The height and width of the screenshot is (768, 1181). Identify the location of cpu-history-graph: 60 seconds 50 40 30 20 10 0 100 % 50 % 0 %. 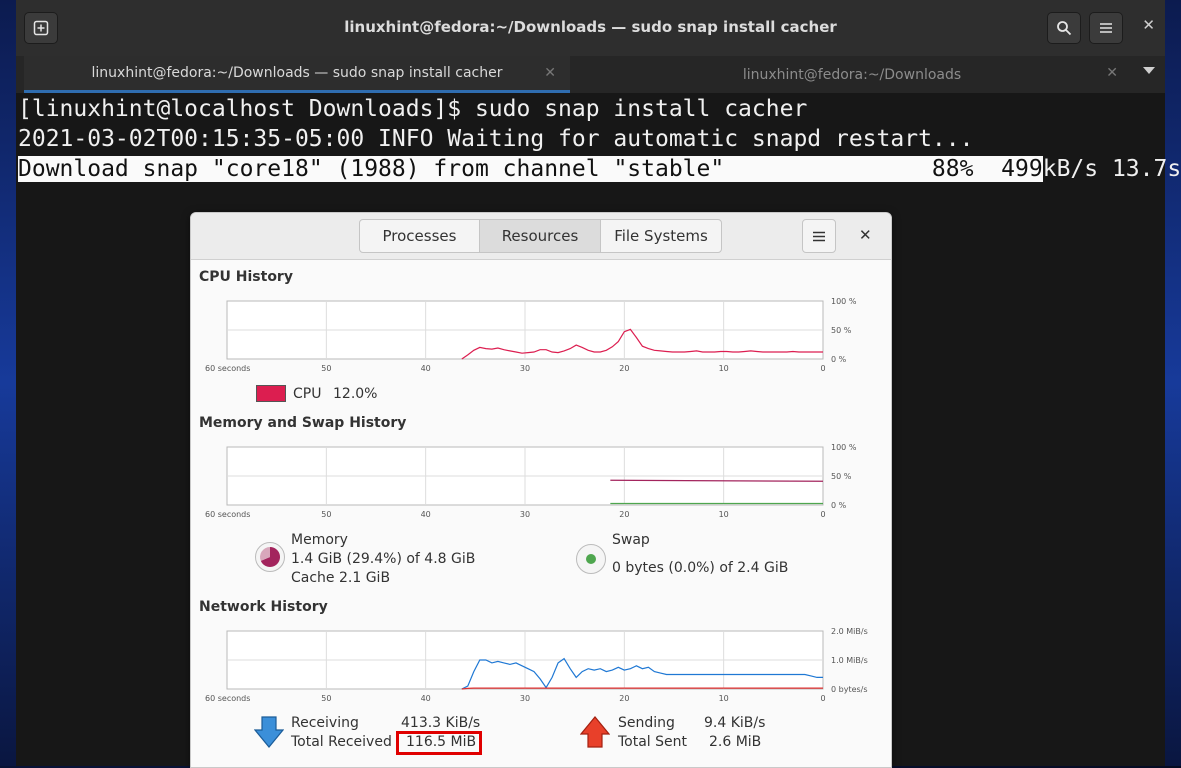
(531, 335).